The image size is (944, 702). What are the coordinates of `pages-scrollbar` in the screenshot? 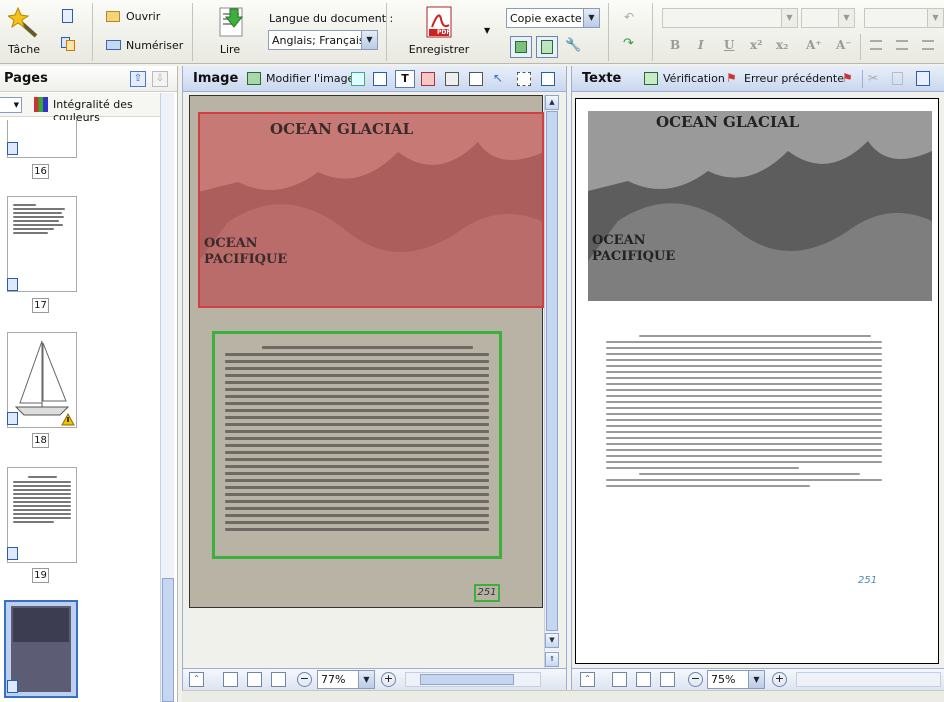 It's located at (167, 397).